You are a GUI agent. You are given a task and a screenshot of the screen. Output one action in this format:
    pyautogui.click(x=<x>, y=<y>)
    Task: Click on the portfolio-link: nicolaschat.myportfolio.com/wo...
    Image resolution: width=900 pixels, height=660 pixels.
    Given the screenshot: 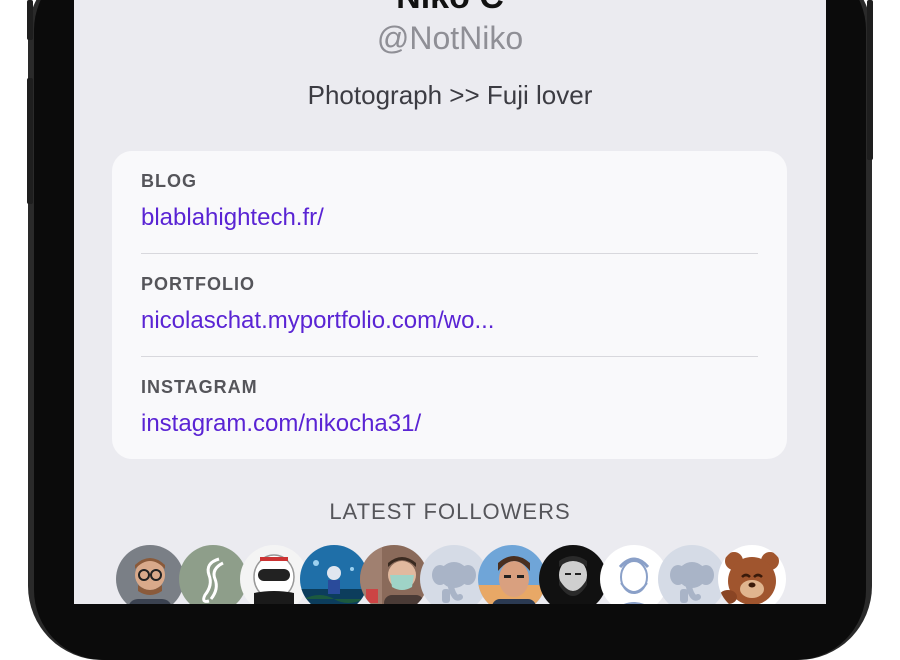 What is the action you would take?
    pyautogui.click(x=317, y=321)
    